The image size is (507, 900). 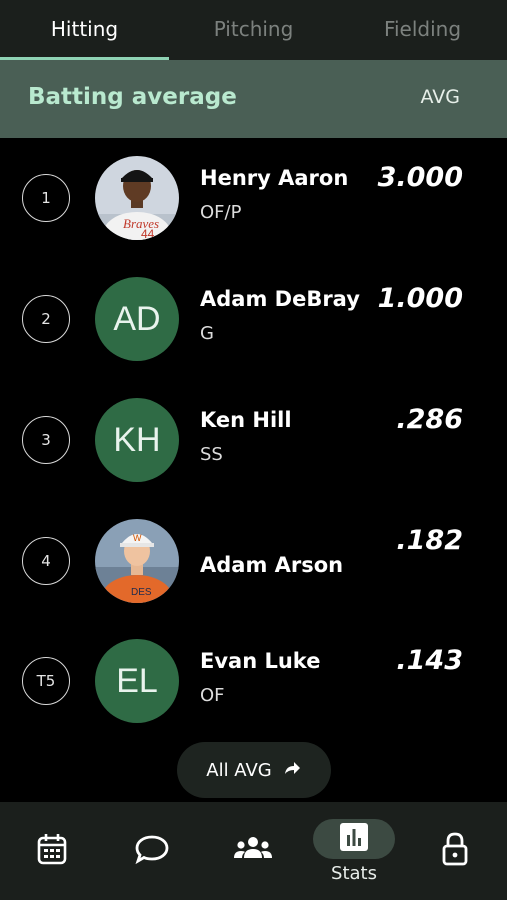 I want to click on player-row: 4 W DES Adam Arson .182, so click(x=253, y=563).